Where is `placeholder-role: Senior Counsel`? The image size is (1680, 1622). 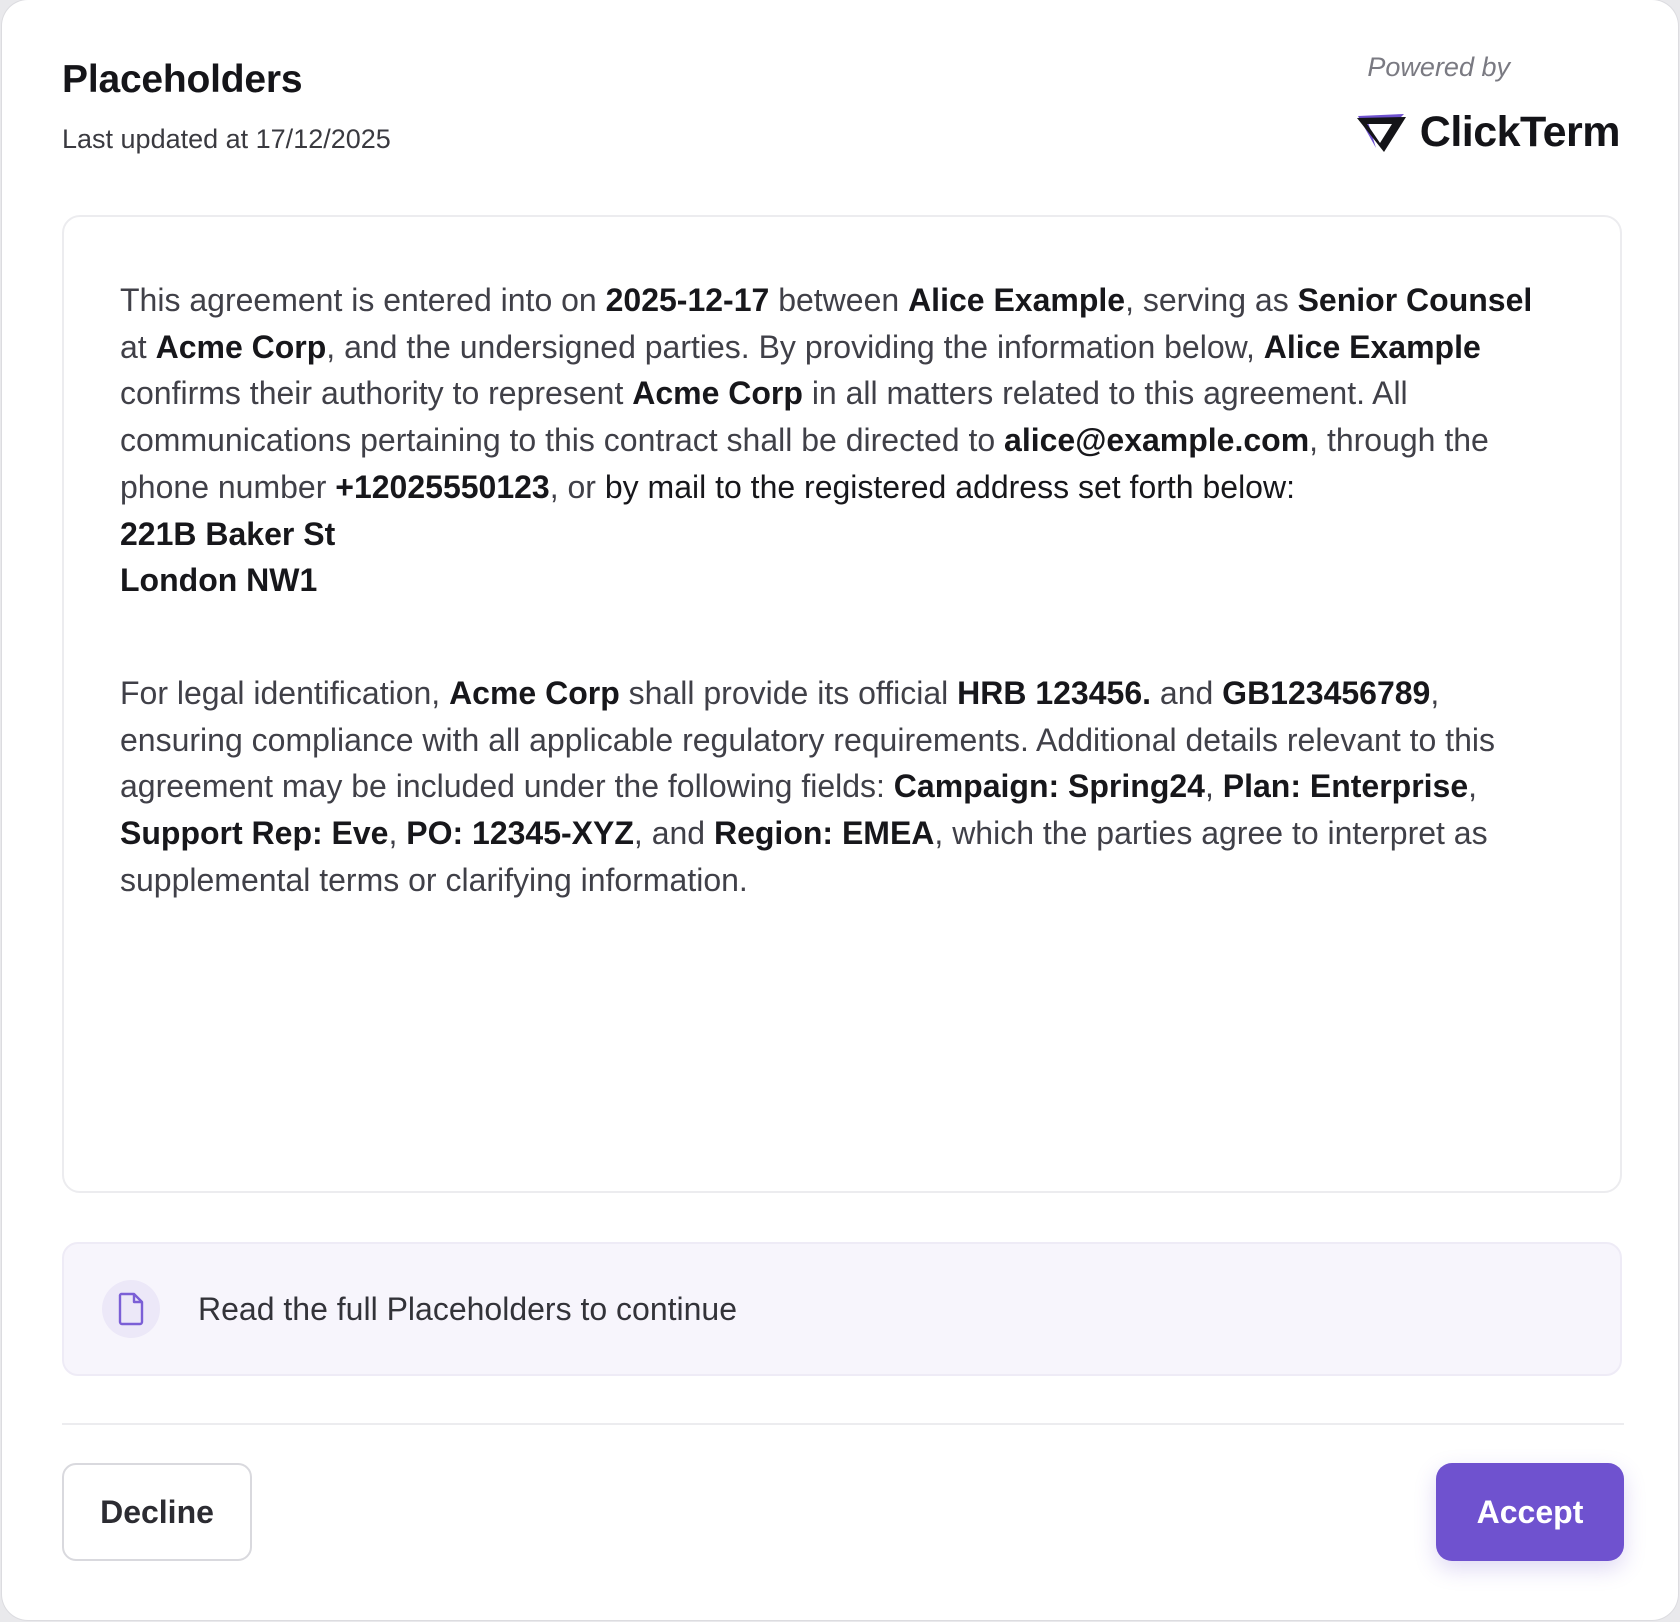
placeholder-role: Senior Counsel is located at coordinates (1415, 300).